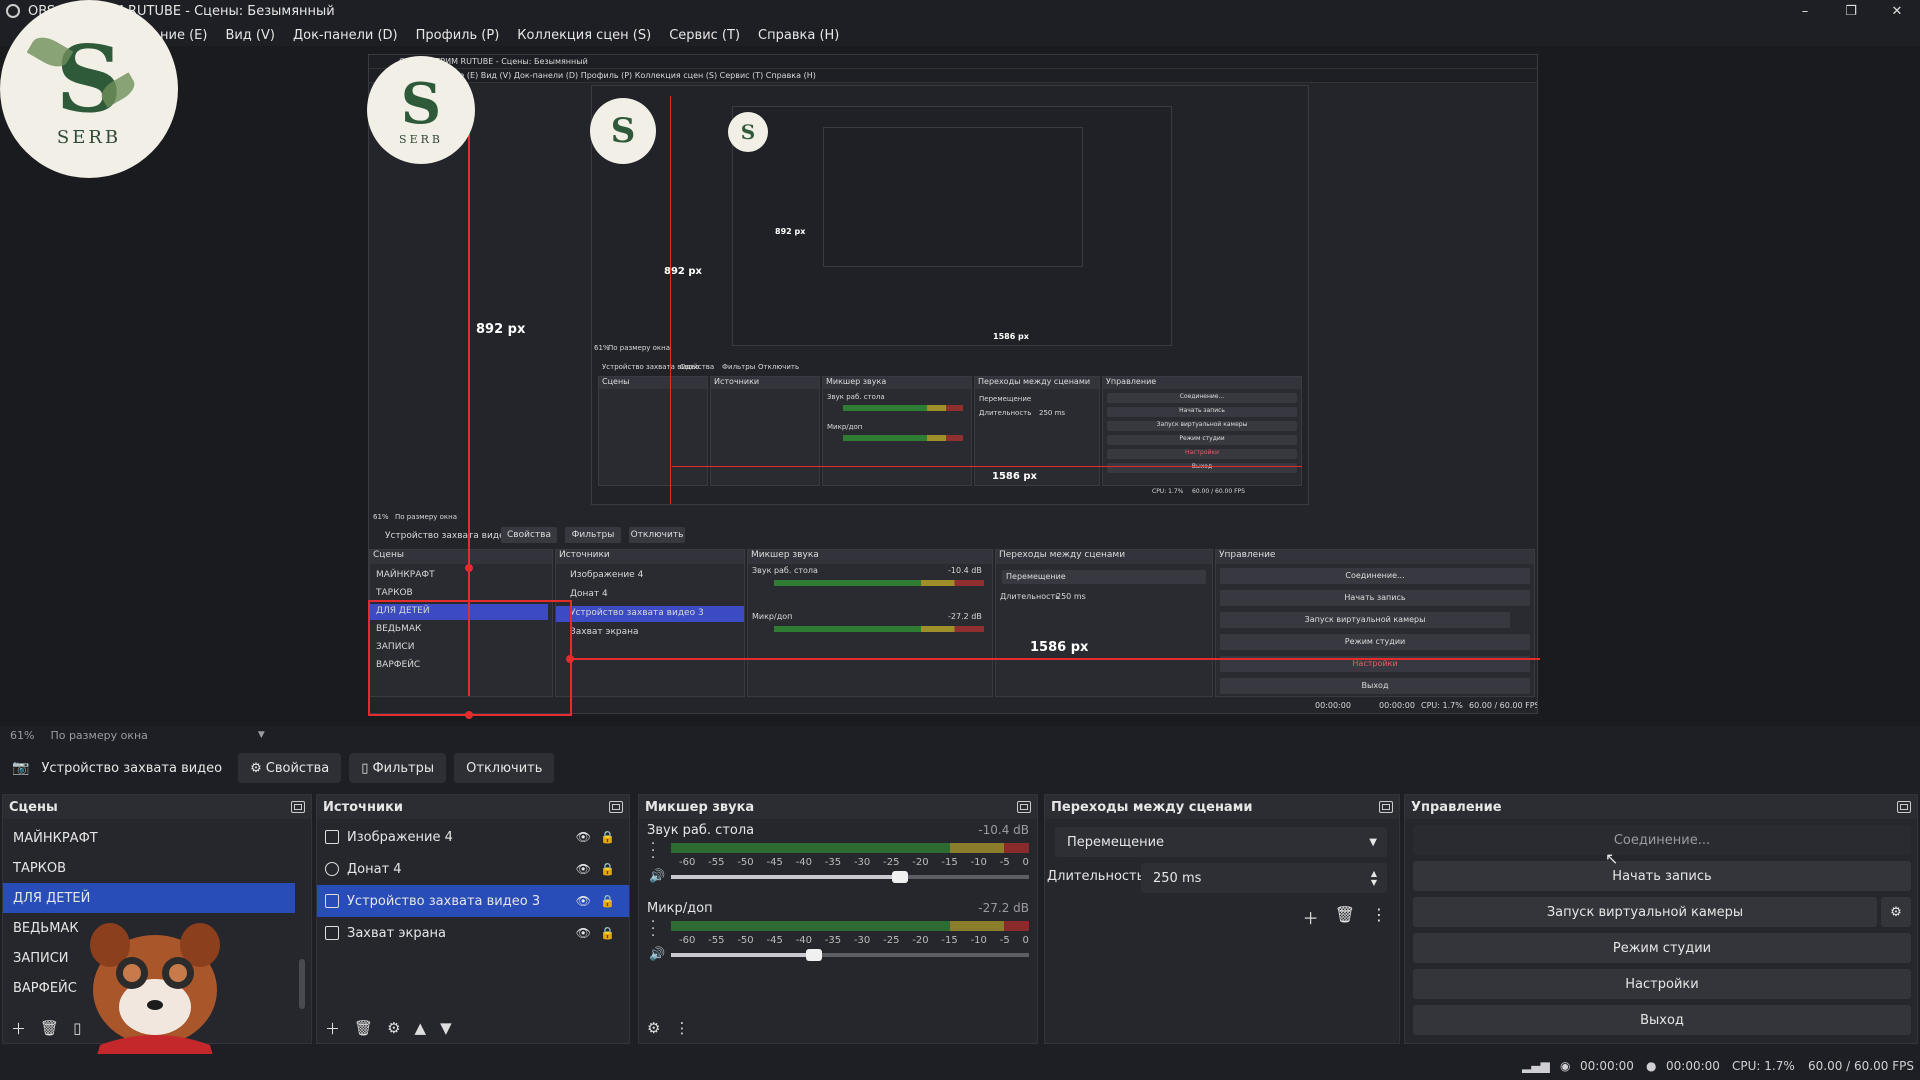  Describe the element at coordinates (639, 348) in the screenshot. I see `nested2-zoom-mode: По размеру окна` at that location.